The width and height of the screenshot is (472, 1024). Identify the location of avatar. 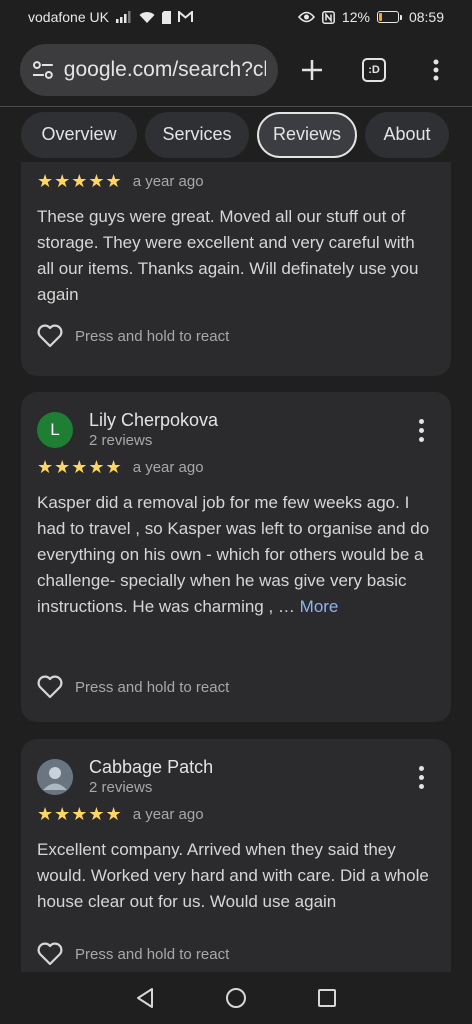
(55, 777).